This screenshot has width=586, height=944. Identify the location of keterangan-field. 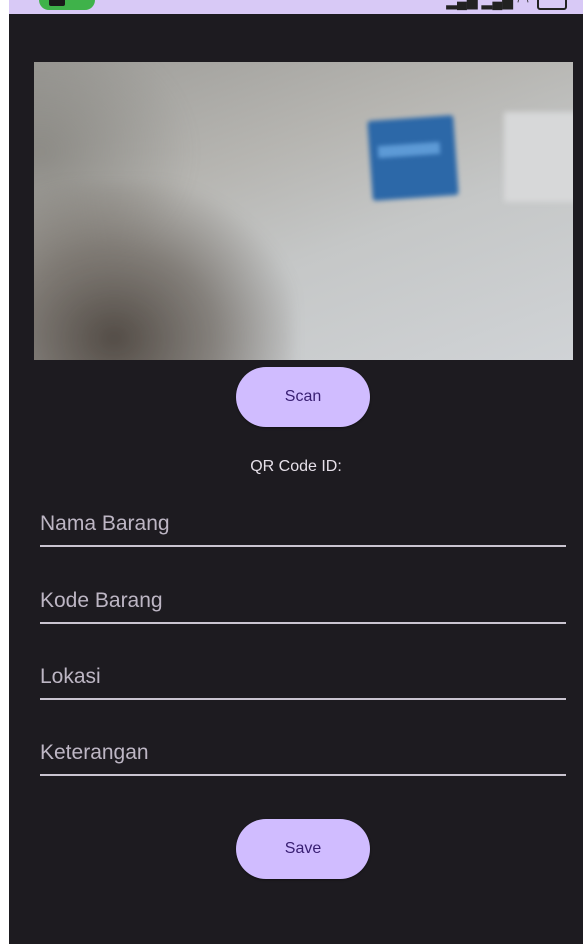
(303, 756).